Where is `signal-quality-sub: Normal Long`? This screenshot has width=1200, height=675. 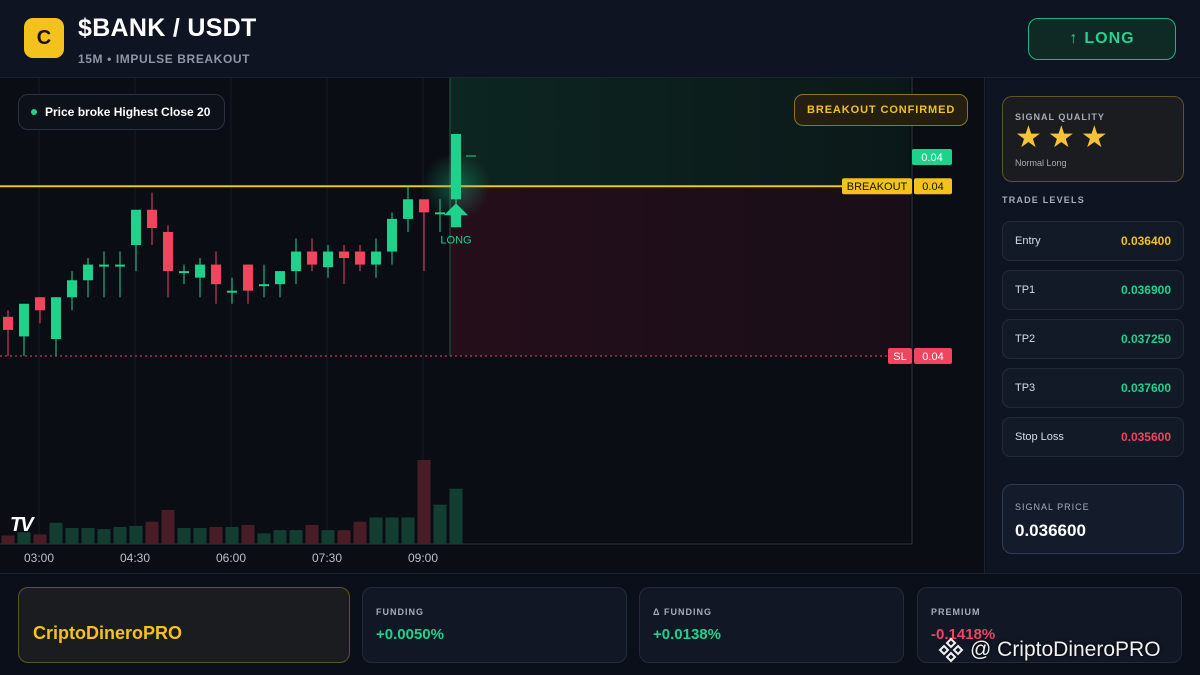
signal-quality-sub: Normal Long is located at coordinates (1041, 163).